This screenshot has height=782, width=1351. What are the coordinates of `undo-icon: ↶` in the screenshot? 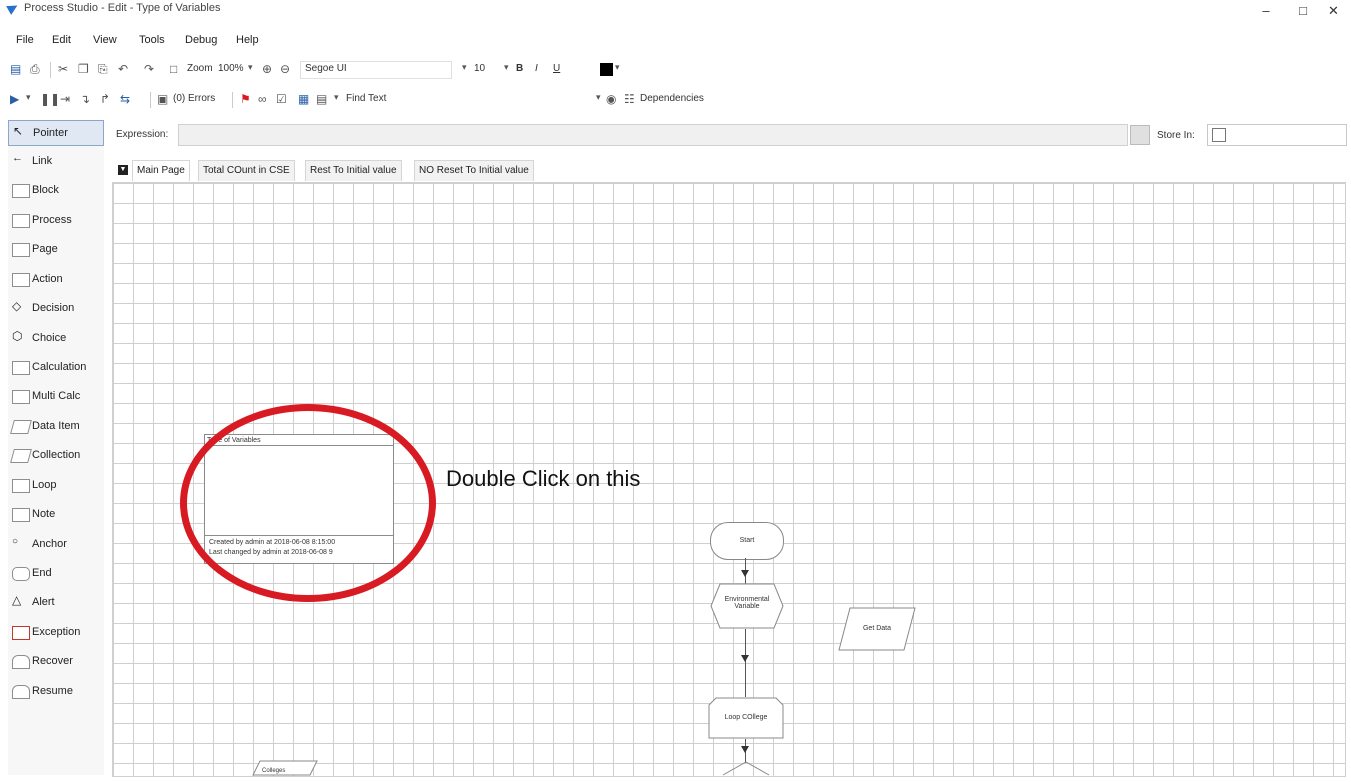 It's located at (123, 69).